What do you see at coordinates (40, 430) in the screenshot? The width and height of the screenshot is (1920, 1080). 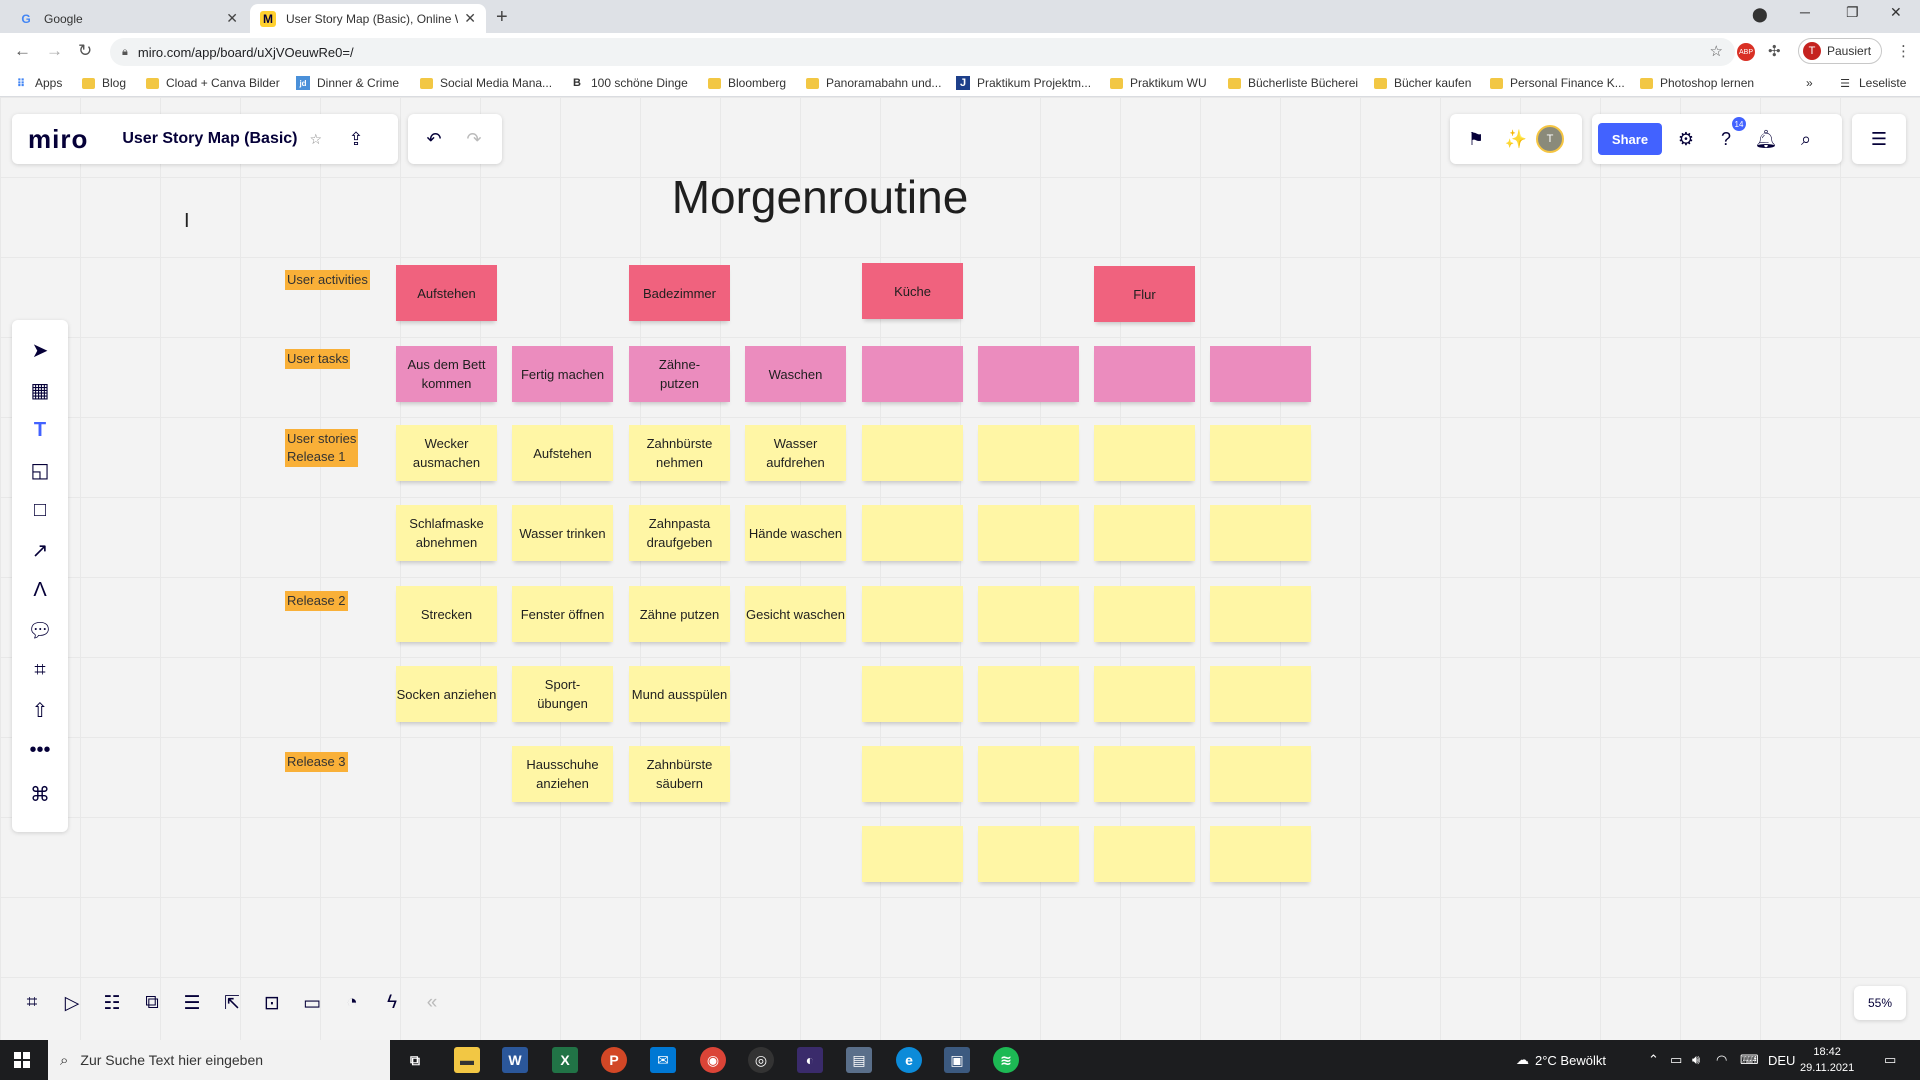 I see `text-tool-icon: T` at bounding box center [40, 430].